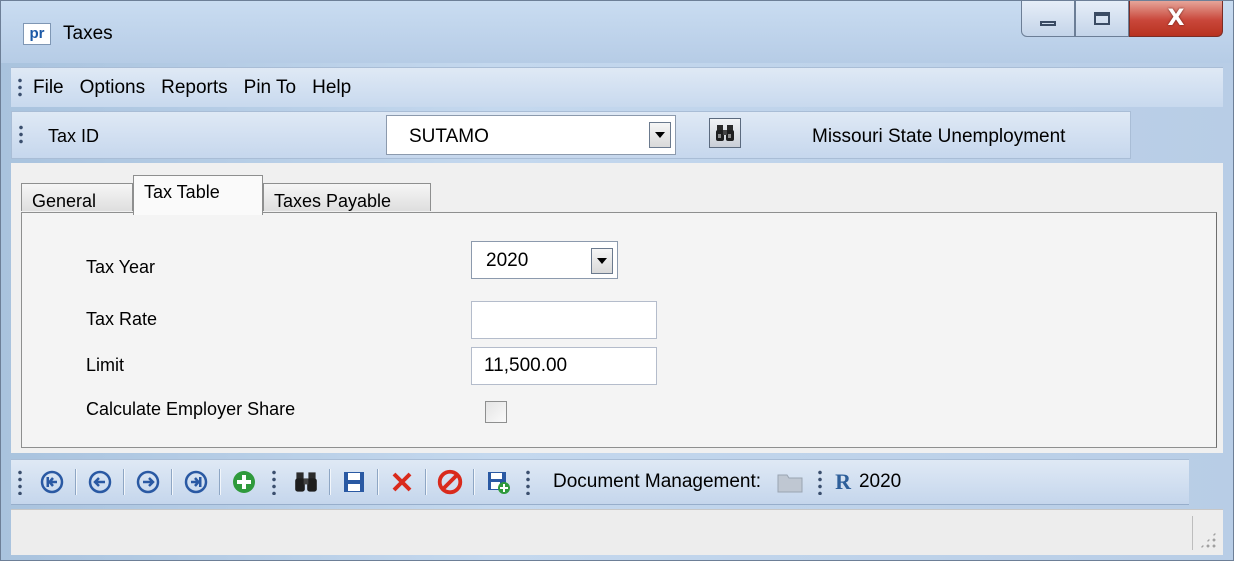 The image size is (1234, 561). I want to click on limit-label: Limit, so click(105, 365).